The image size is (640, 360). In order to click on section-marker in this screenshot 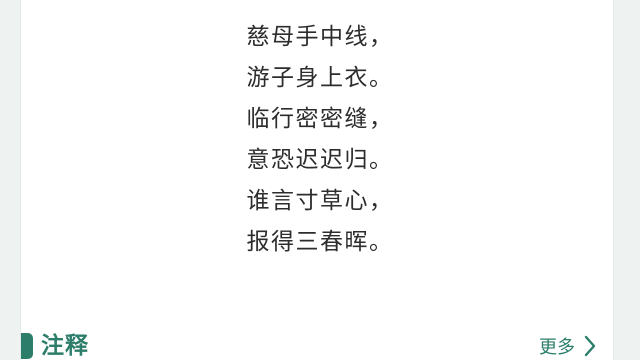, I will do `click(27, 346)`.